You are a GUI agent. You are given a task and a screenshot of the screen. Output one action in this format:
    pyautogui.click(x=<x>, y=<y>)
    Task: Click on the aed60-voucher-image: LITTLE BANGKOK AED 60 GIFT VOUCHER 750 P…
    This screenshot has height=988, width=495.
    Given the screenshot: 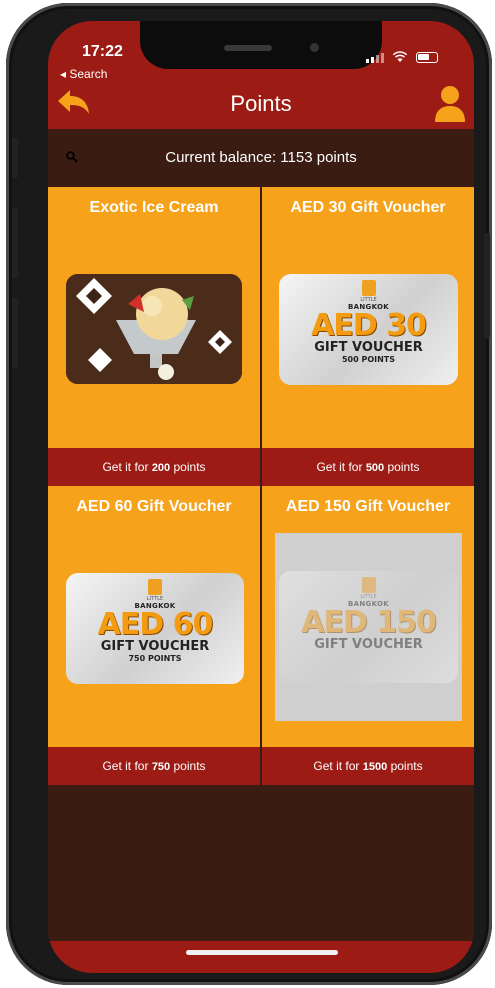 What is the action you would take?
    pyautogui.click(x=155, y=628)
    